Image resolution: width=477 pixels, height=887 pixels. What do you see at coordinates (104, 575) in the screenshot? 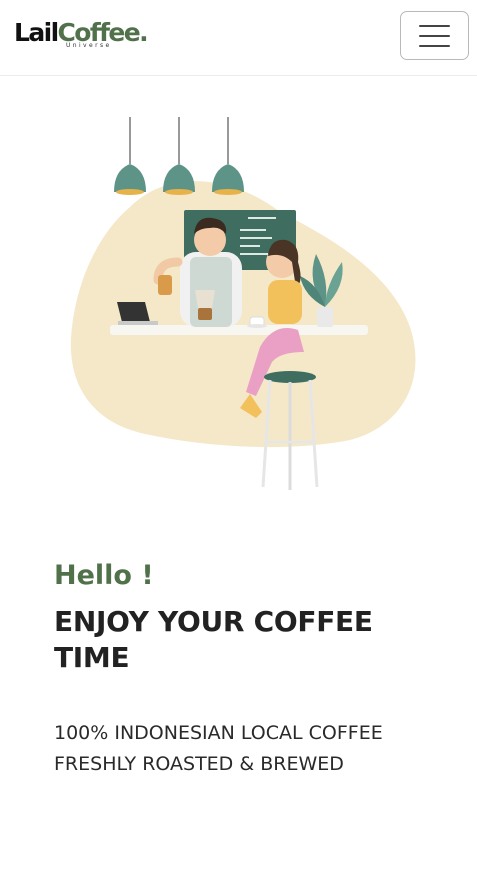
I see `hero-greeting: Hello !` at bounding box center [104, 575].